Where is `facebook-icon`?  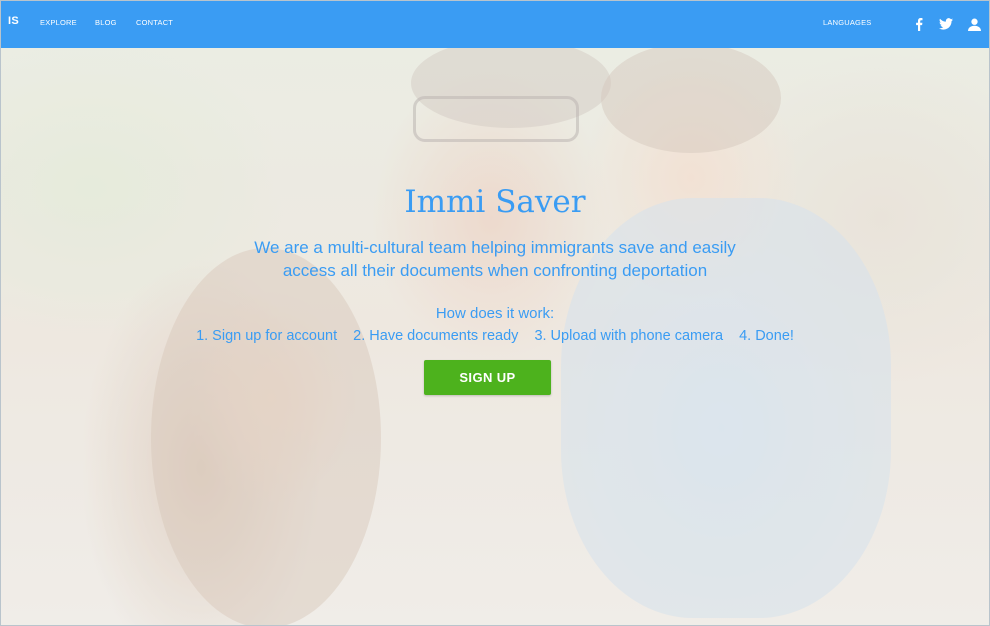
facebook-icon is located at coordinates (919, 24).